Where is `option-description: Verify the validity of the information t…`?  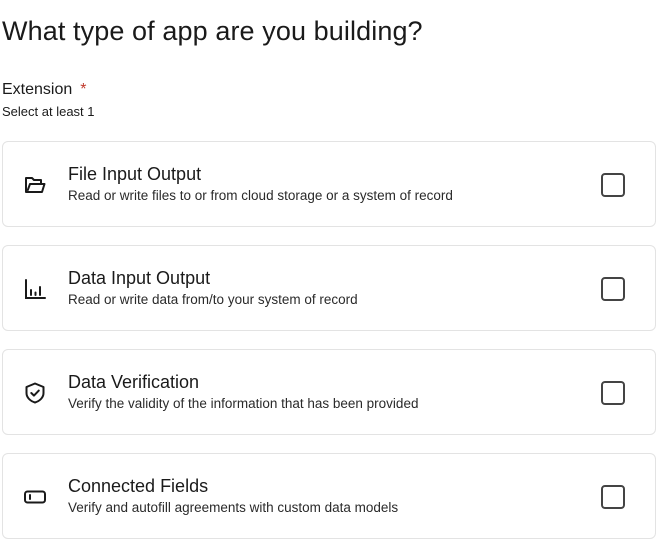 option-description: Verify the validity of the information t… is located at coordinates (243, 403).